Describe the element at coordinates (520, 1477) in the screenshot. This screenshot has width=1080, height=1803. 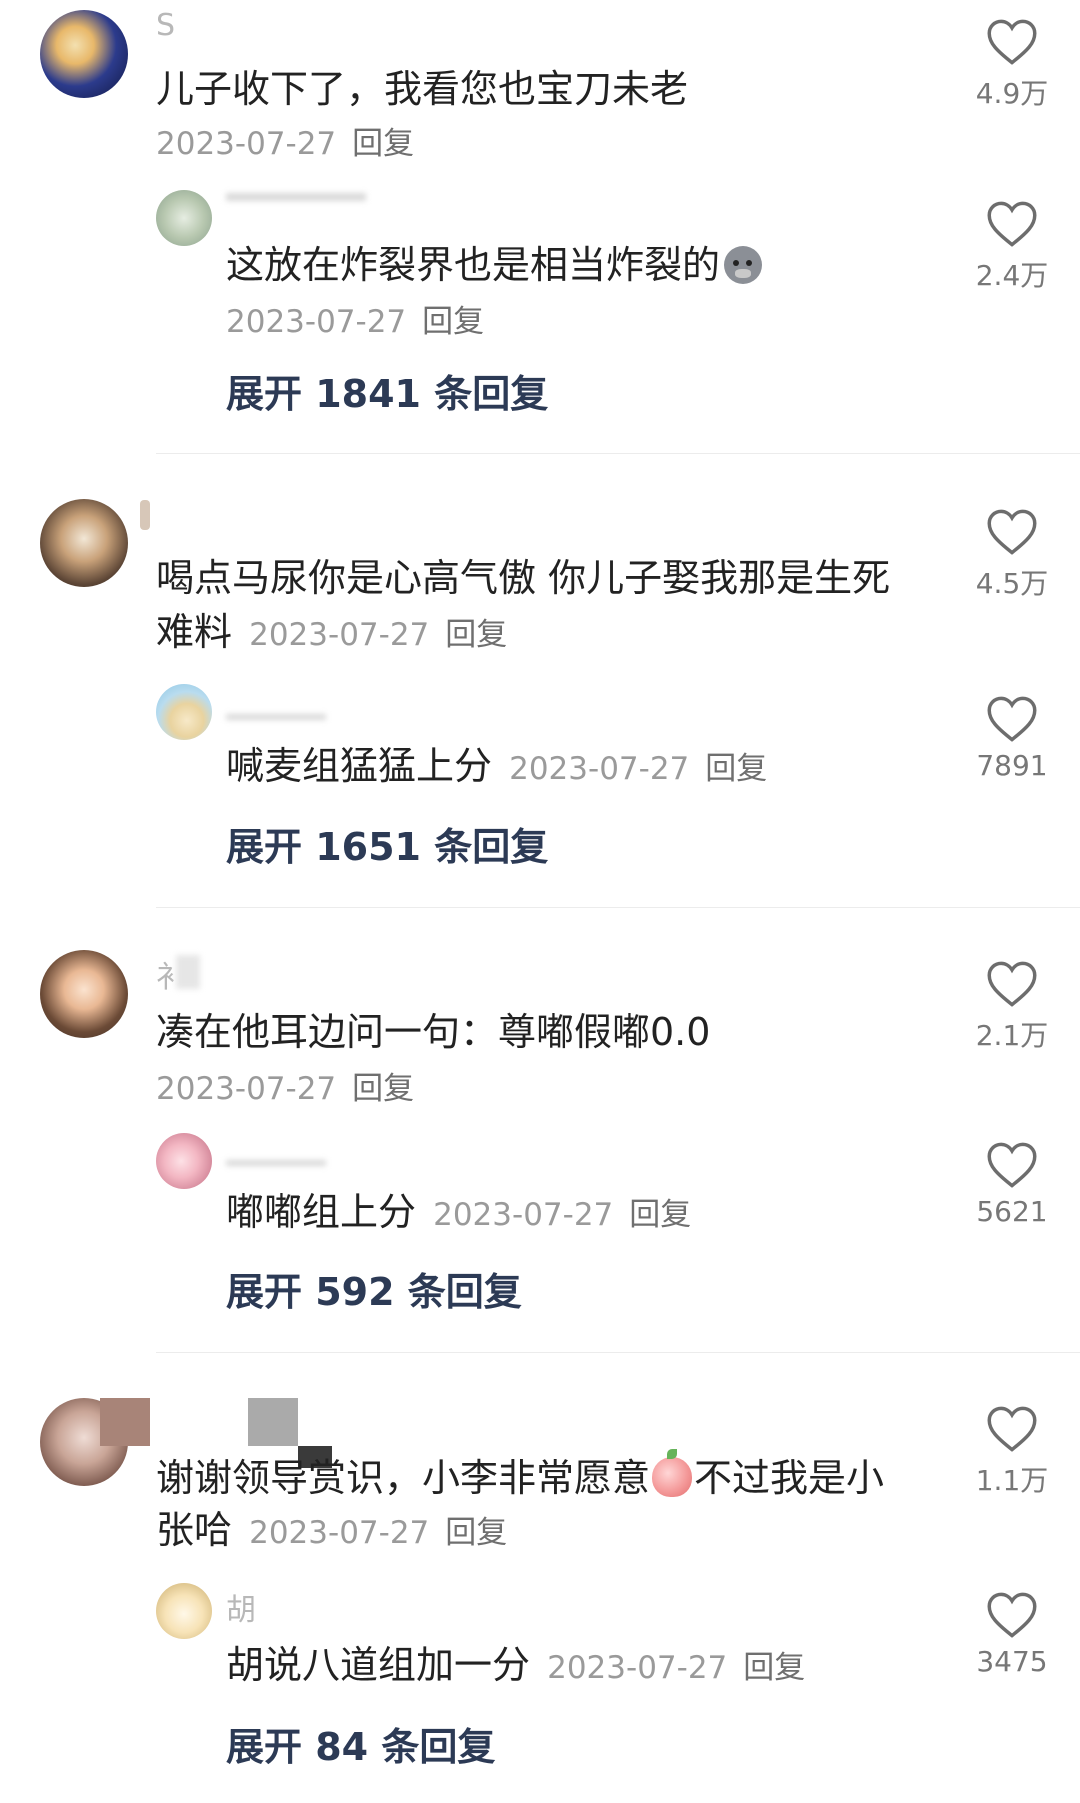
I see `comment-text: 谢谢领导赏识，小李非常愿意 不过我是小` at that location.